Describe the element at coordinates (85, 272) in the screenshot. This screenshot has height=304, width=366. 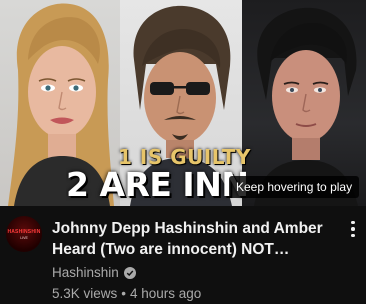
I see `channel-name-link: Hashinshin` at that location.